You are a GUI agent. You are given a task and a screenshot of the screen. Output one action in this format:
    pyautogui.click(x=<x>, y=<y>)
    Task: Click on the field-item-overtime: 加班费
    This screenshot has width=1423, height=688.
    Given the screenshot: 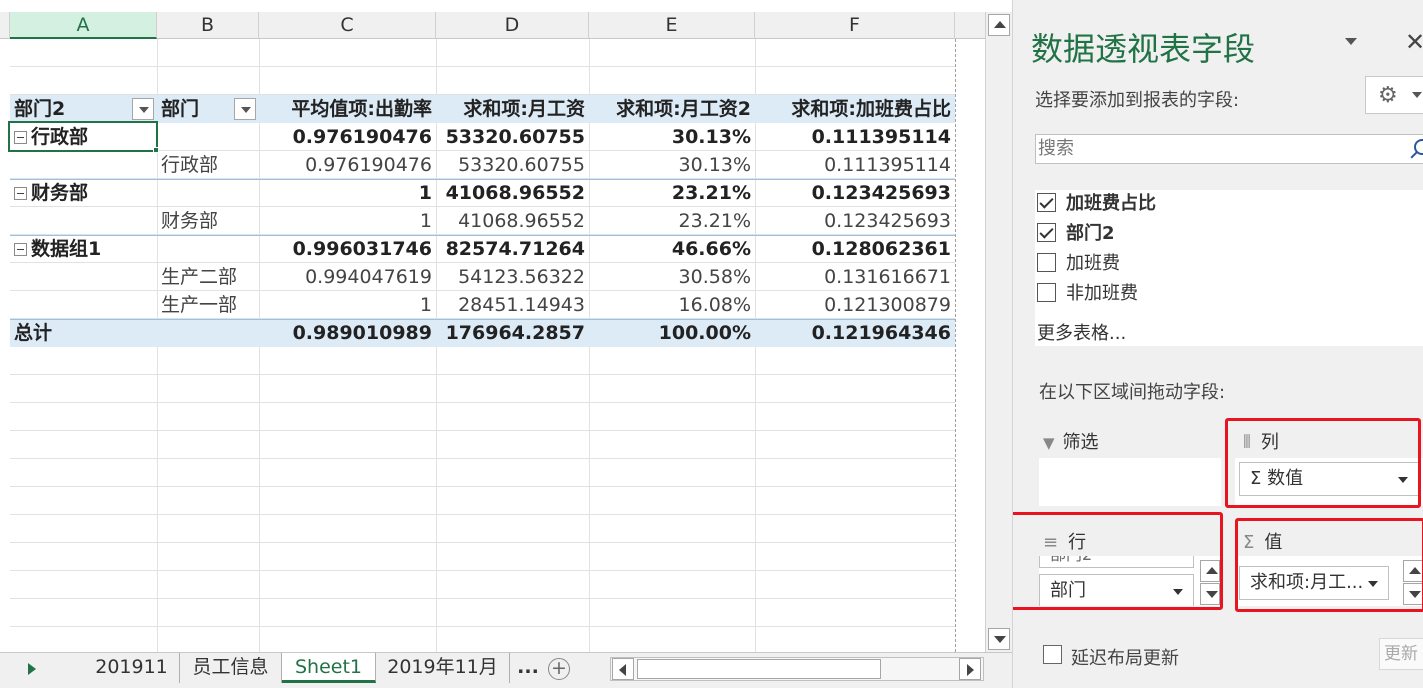 What is the action you would take?
    pyautogui.click(x=1078, y=264)
    